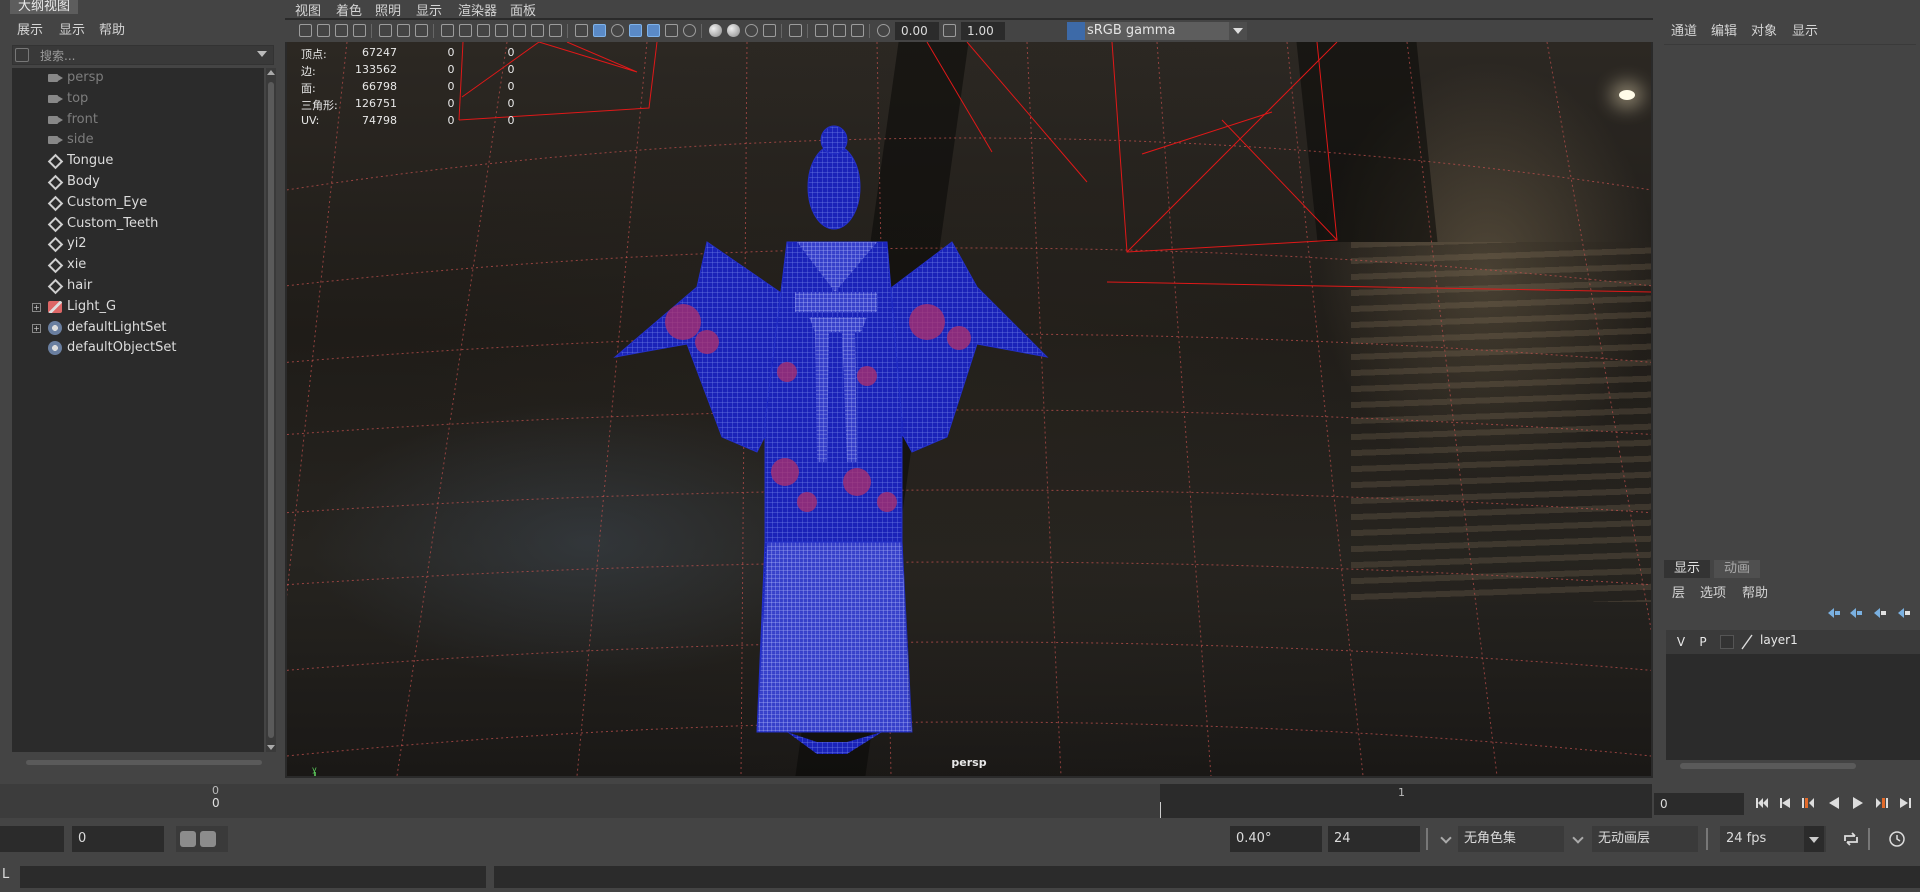  Describe the element at coordinates (188, 839) in the screenshot. I see `range-start-handle` at that location.